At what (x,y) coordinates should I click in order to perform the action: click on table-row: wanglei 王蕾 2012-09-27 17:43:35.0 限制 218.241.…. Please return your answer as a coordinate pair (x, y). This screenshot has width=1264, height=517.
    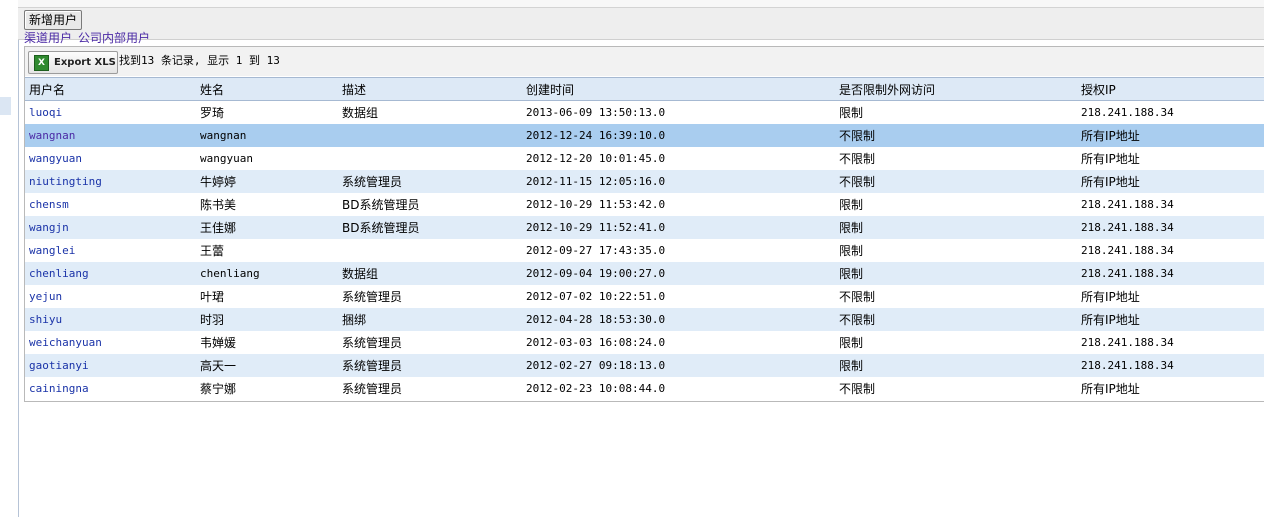
    Looking at the image, I should click on (644, 250).